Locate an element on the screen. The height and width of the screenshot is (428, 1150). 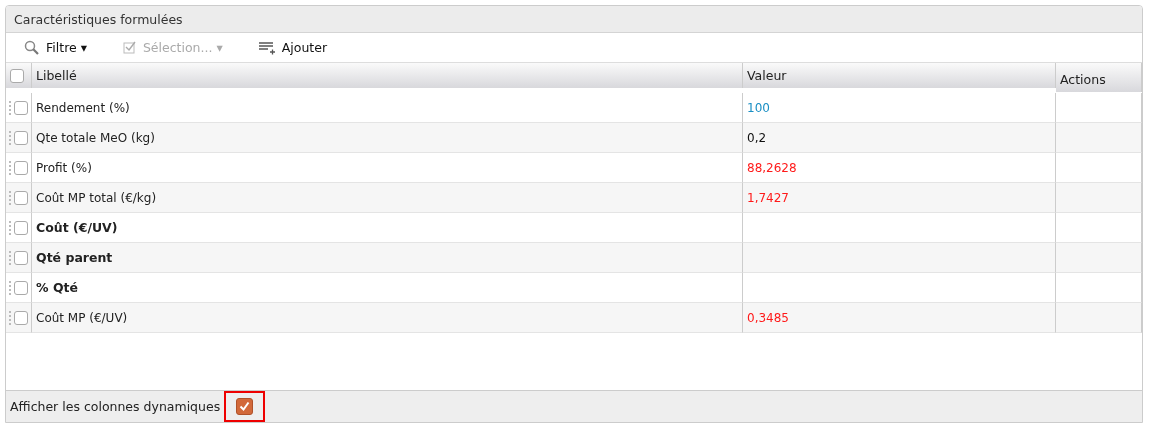
add-list-icon is located at coordinates (266, 47).